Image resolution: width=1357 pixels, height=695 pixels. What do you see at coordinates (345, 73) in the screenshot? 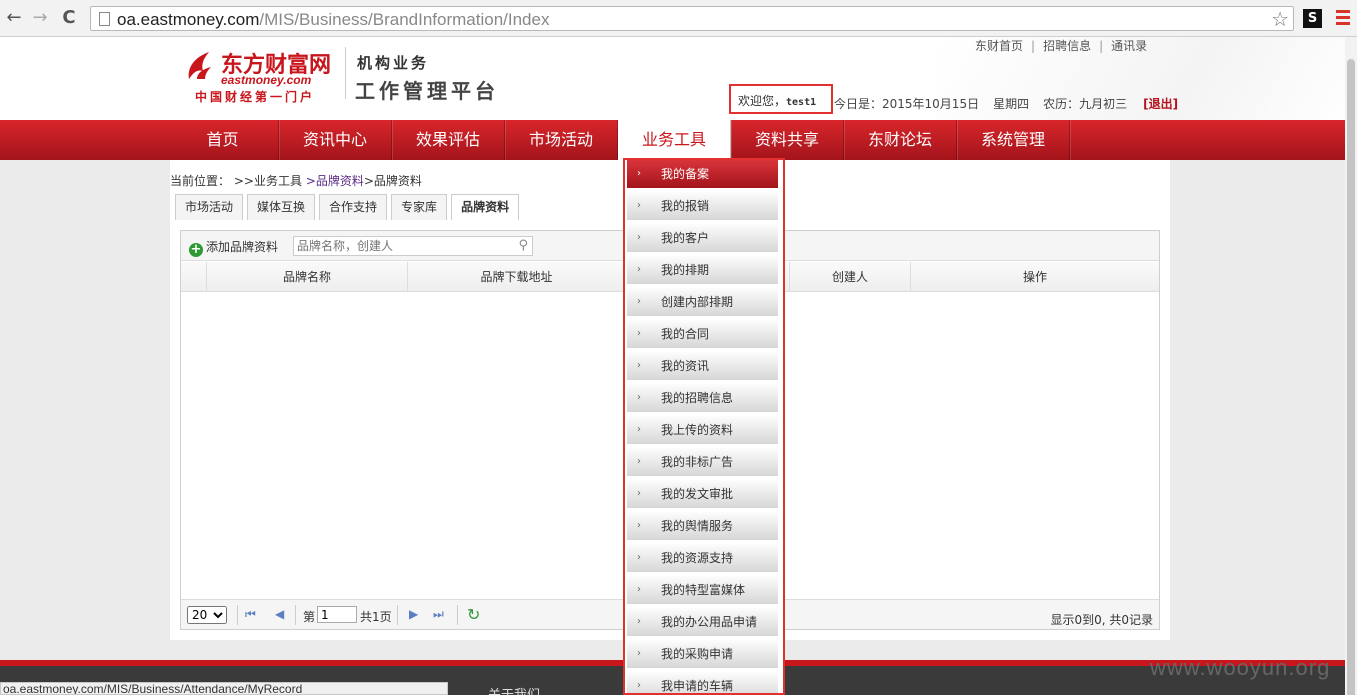
I see `logo-divider` at bounding box center [345, 73].